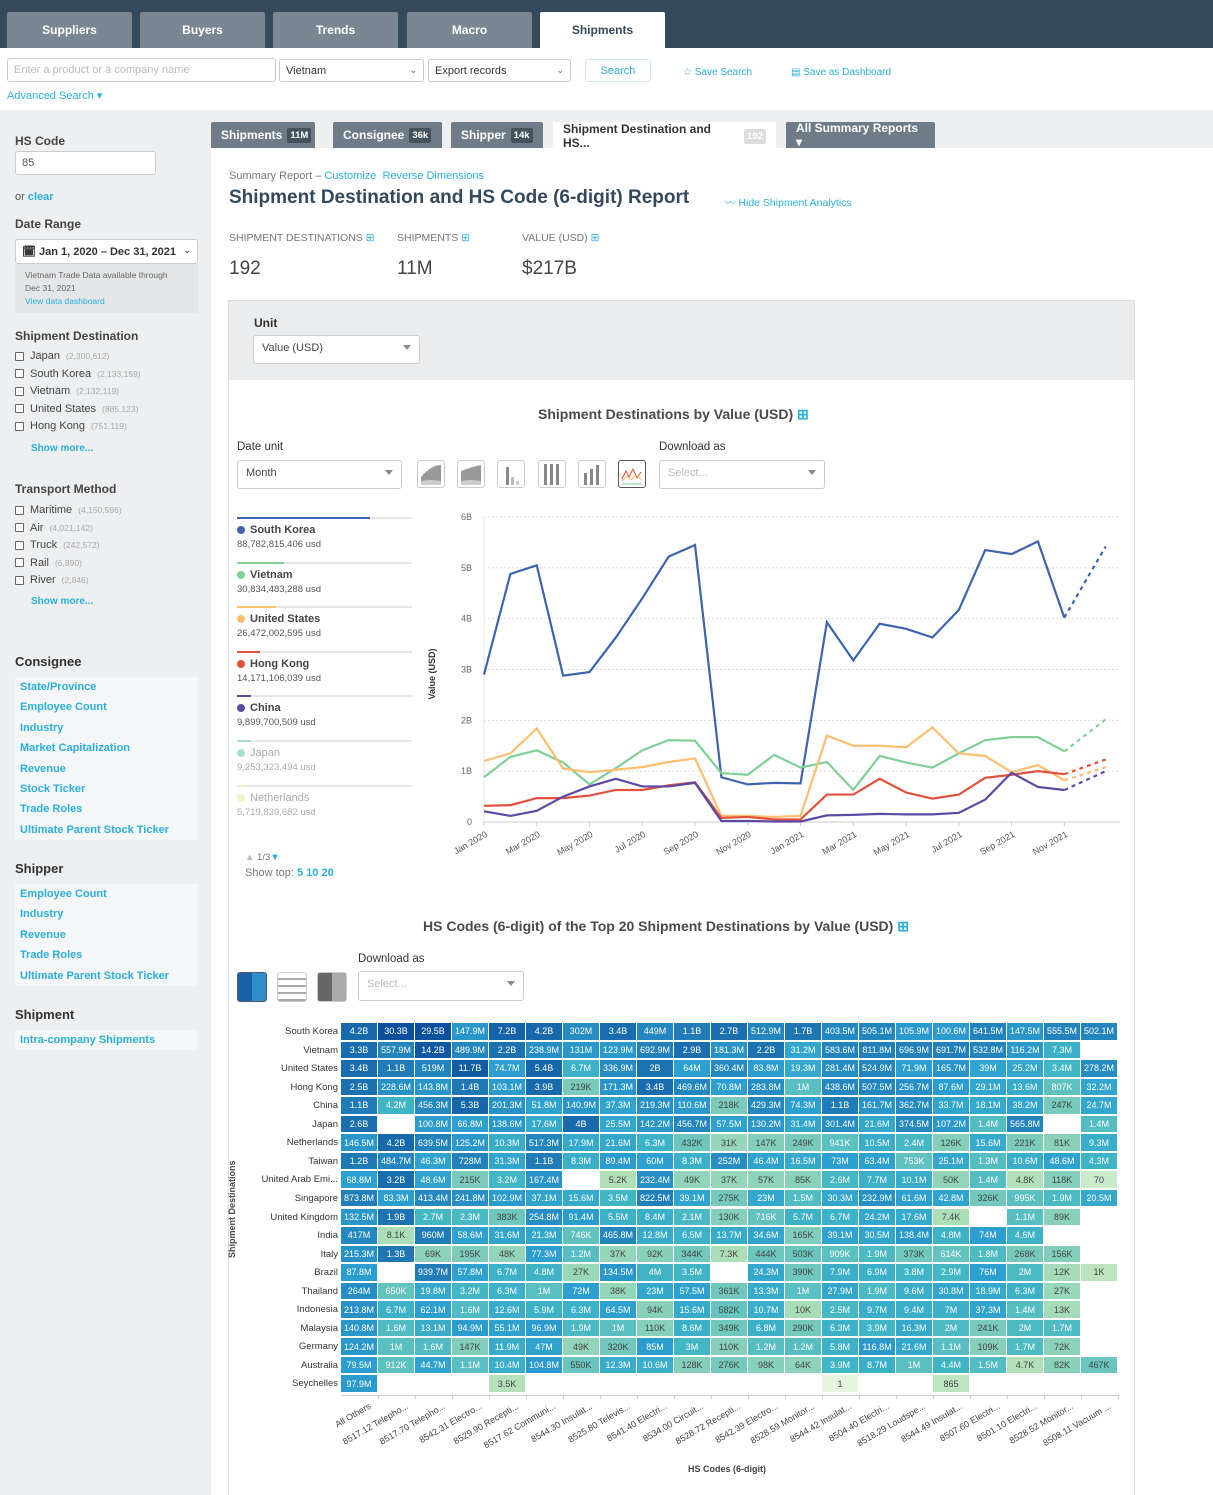 The width and height of the screenshot is (1213, 1495). What do you see at coordinates (988, 1069) in the screenshot?
I see `heatmap-cell: 39M` at bounding box center [988, 1069].